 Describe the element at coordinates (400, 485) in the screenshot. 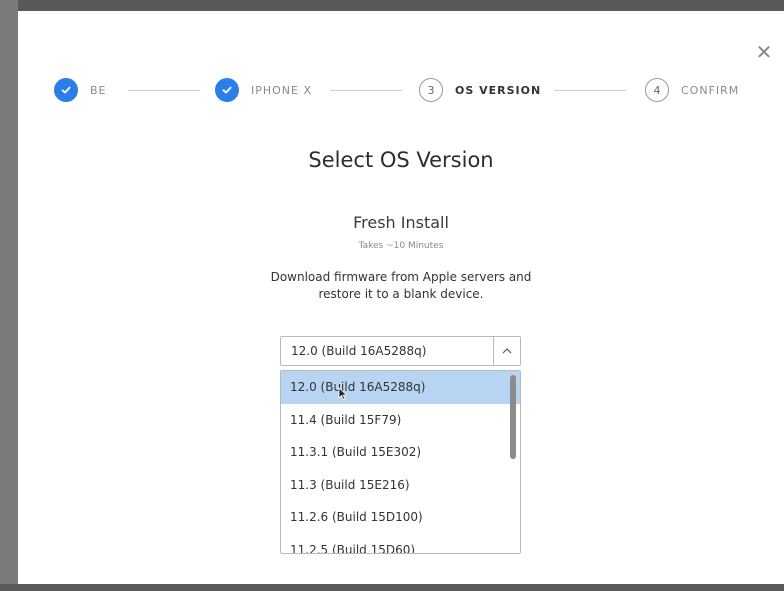

I see `dropdown-option: 11.3 (Build 15E216)` at that location.